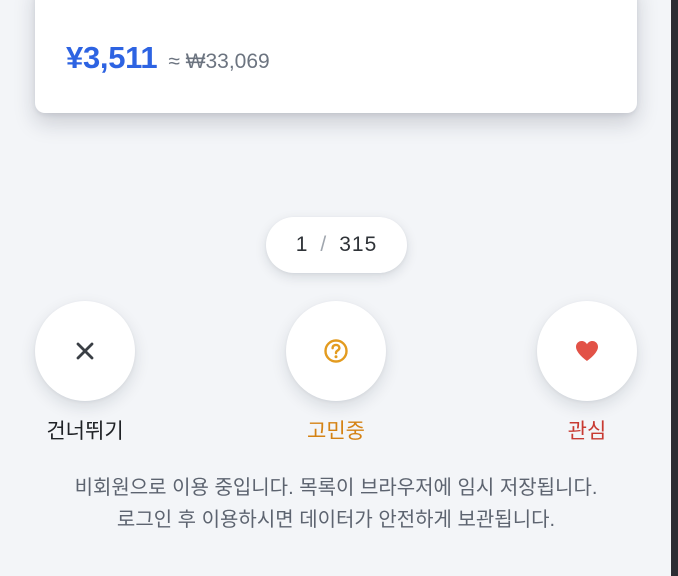  What do you see at coordinates (301, 244) in the screenshot?
I see `current-index: 1` at bounding box center [301, 244].